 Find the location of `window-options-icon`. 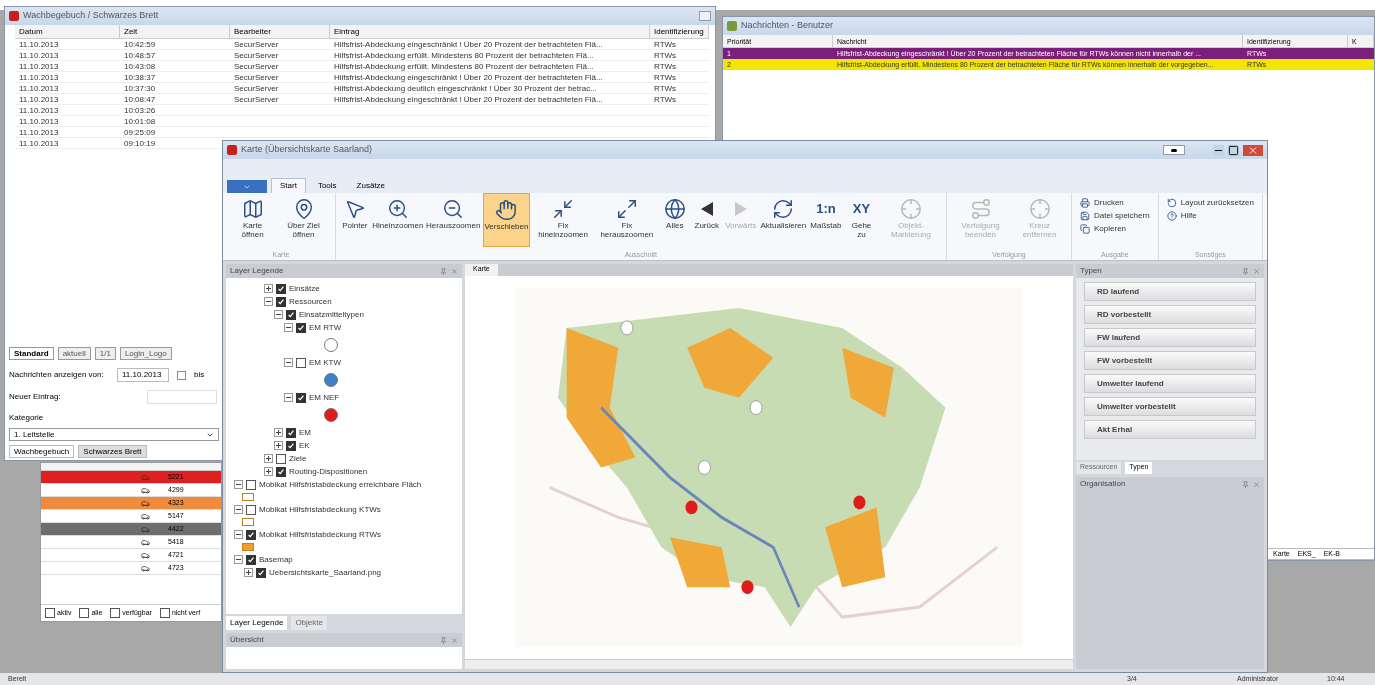

window-options-icon is located at coordinates (1174, 150).